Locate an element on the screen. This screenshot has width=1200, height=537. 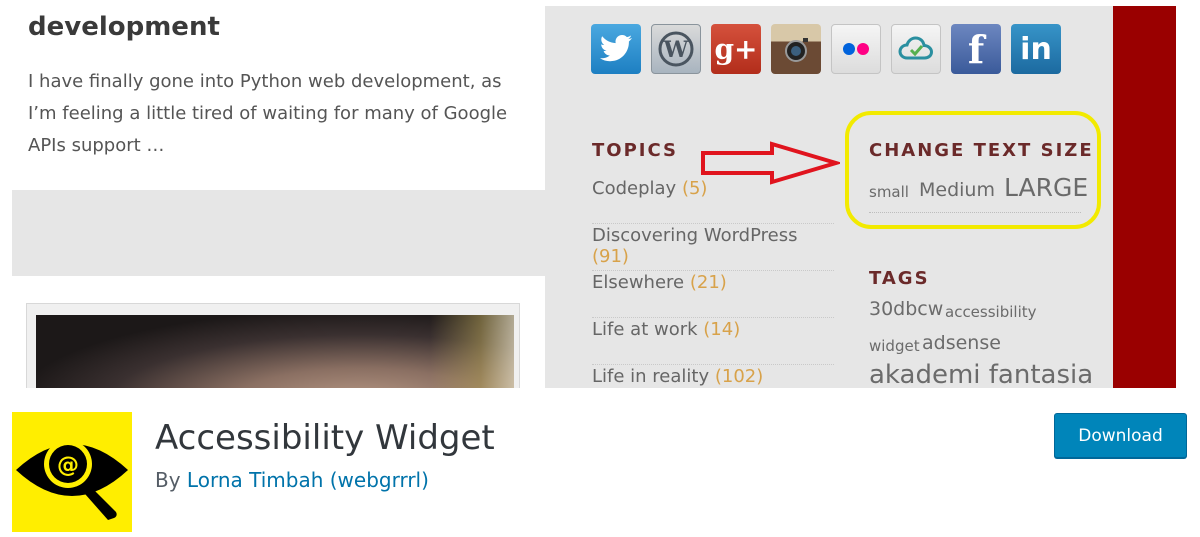
topics-heading: TOPICS is located at coordinates (635, 150).